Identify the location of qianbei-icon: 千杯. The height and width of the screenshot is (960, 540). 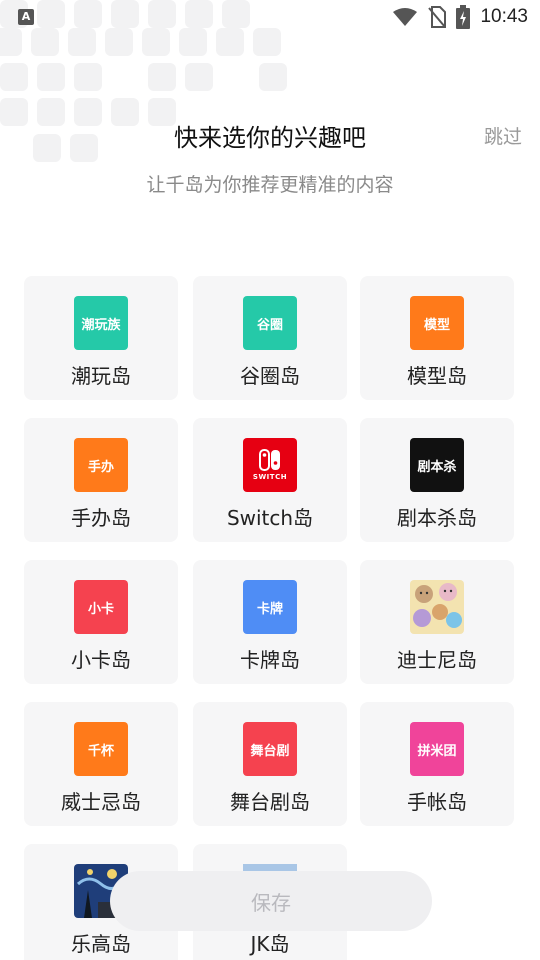
(101, 749).